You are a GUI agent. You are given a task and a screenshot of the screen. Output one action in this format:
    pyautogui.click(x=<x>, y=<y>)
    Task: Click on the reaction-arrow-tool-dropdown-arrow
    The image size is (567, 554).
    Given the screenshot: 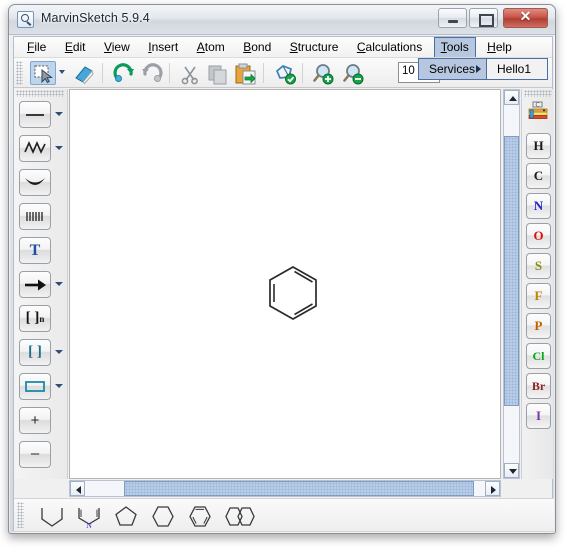 What is the action you would take?
    pyautogui.click(x=59, y=284)
    